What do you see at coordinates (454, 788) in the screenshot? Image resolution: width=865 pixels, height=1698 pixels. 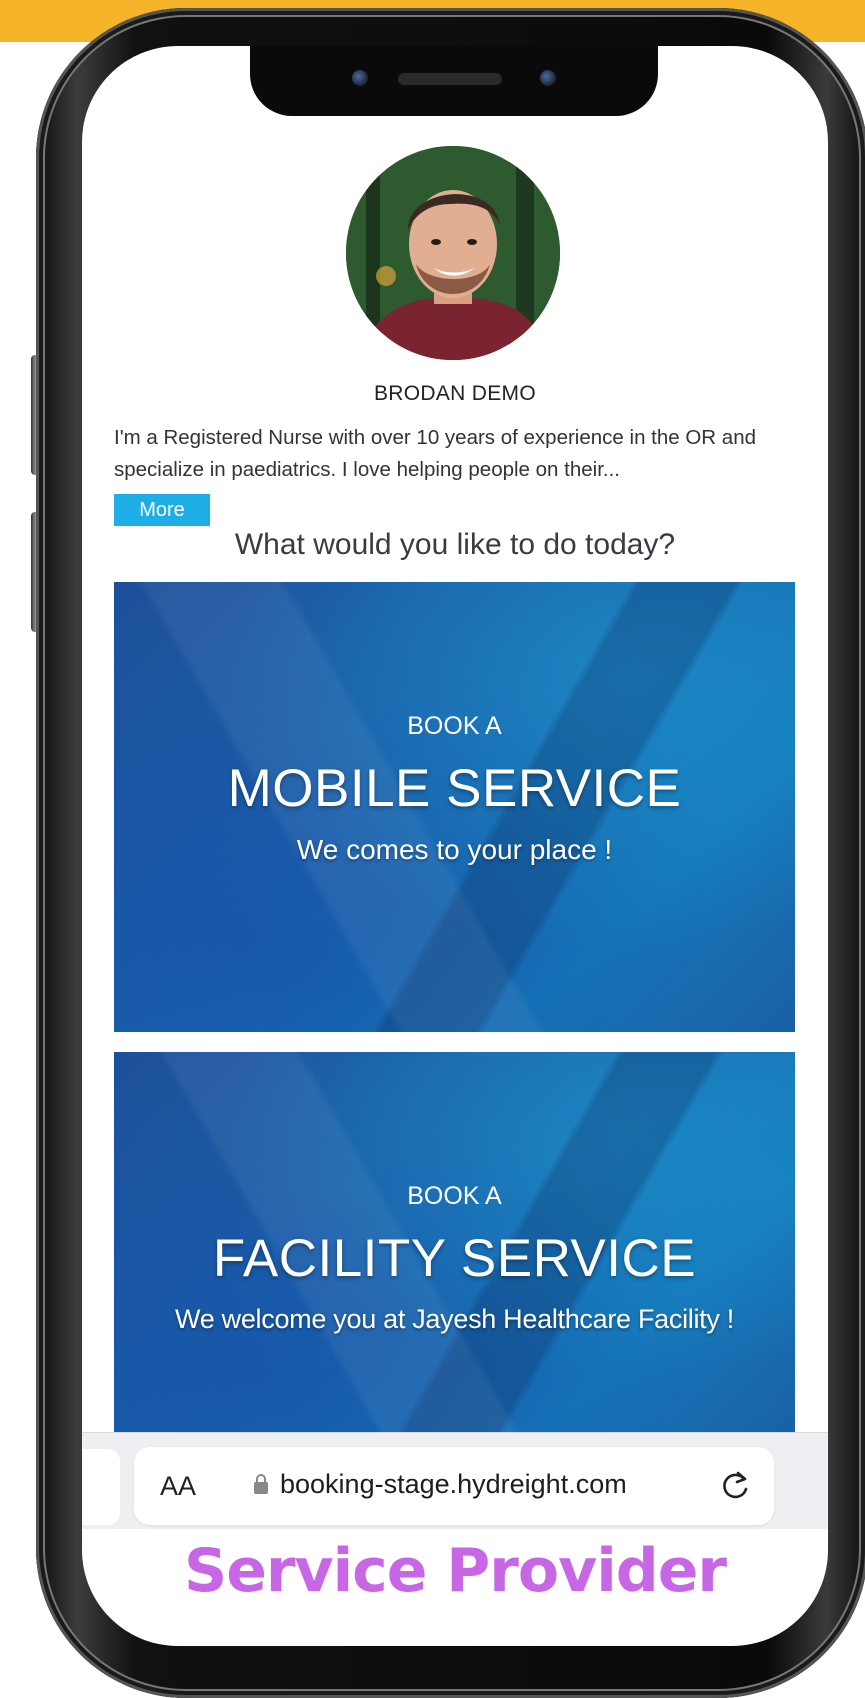 I see `service-title: MOBILE SERVICE` at bounding box center [454, 788].